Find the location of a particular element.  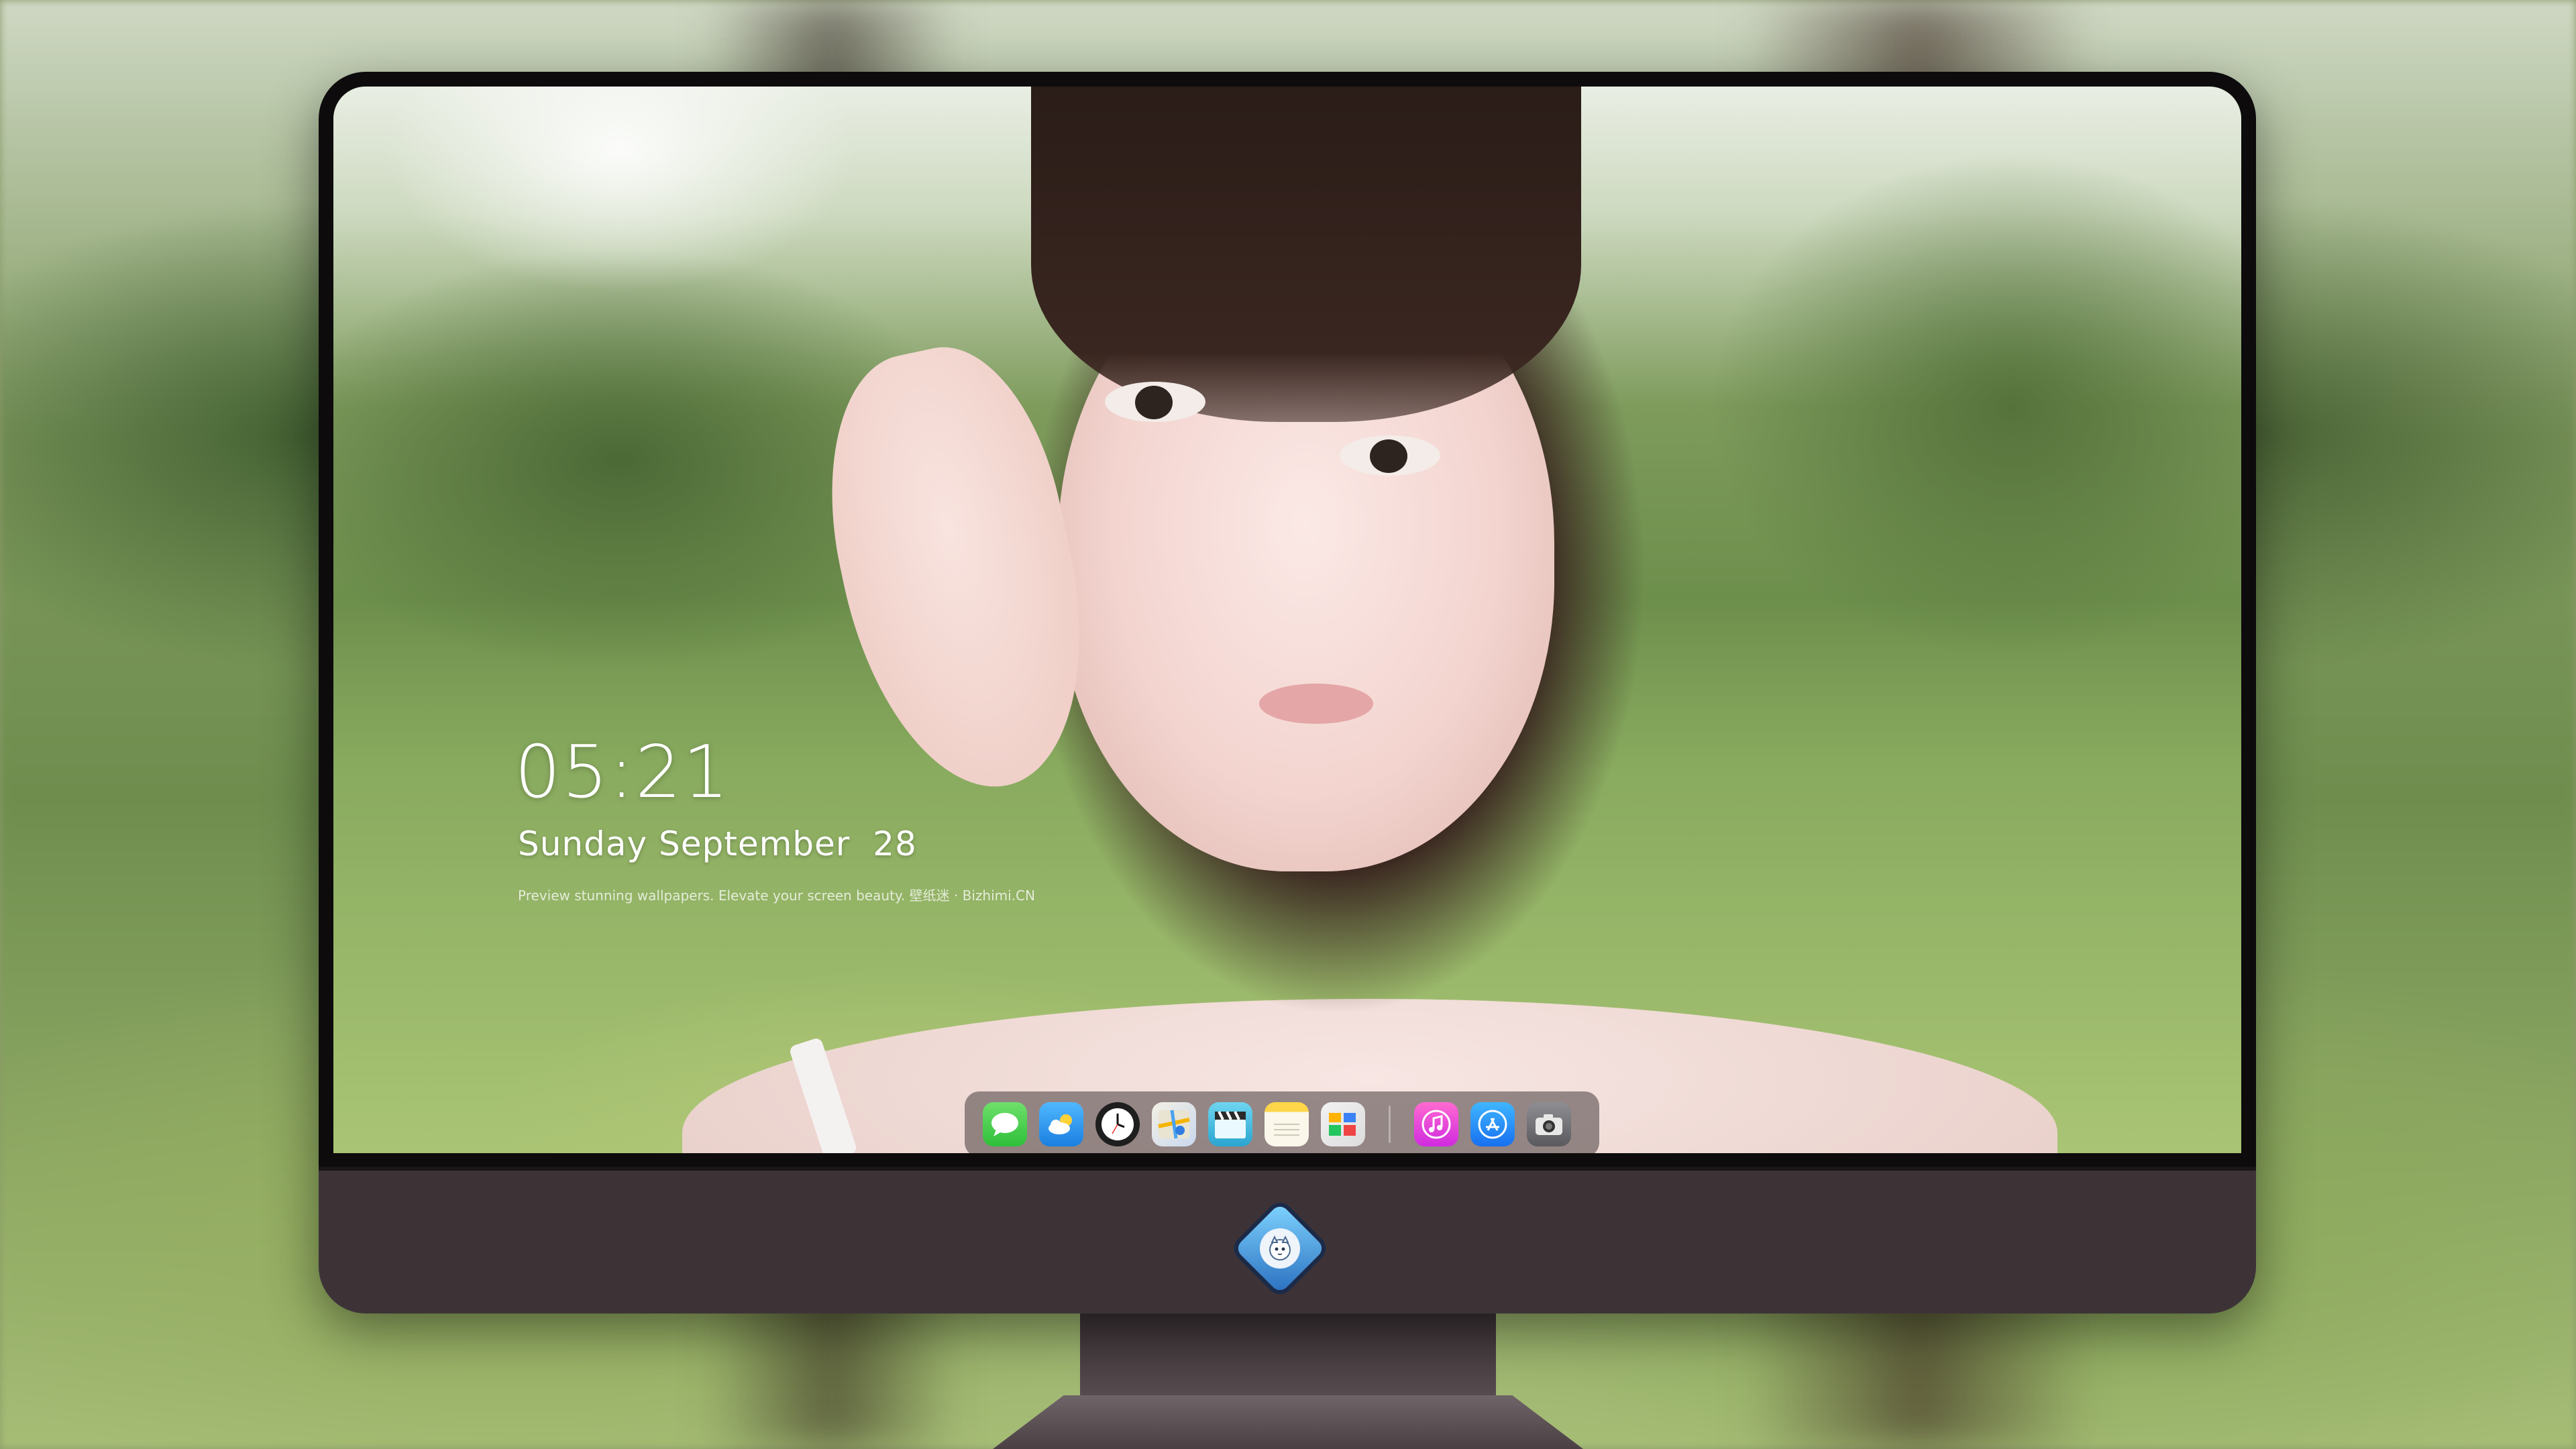

camera-icon is located at coordinates (1549, 1124).